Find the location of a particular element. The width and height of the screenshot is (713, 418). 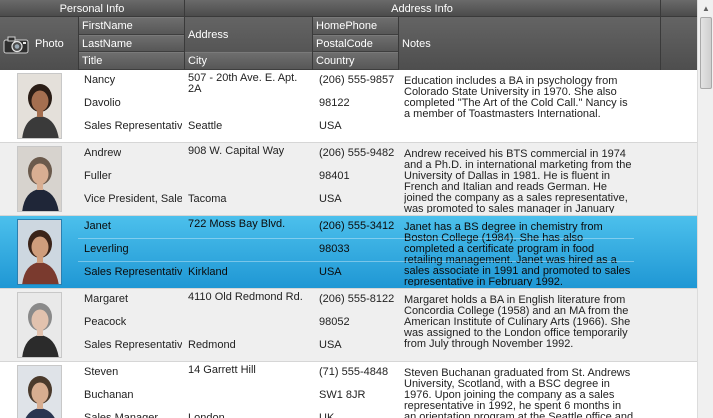

cell-country: UK is located at coordinates (326, 414).